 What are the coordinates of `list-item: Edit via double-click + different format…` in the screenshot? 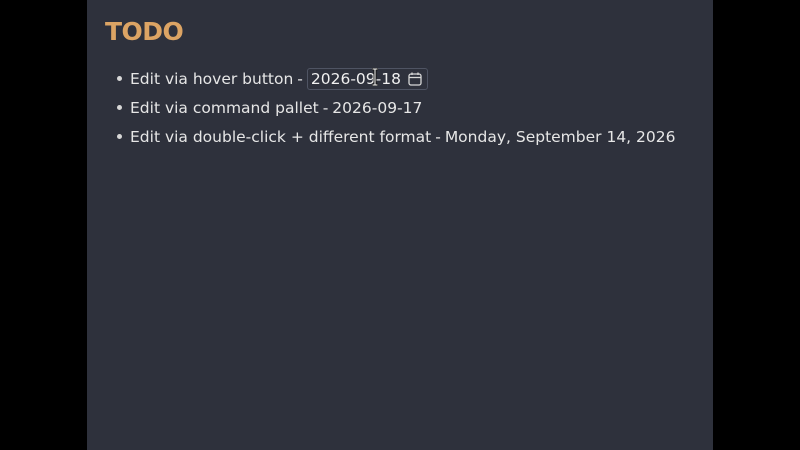 It's located at (396, 136).